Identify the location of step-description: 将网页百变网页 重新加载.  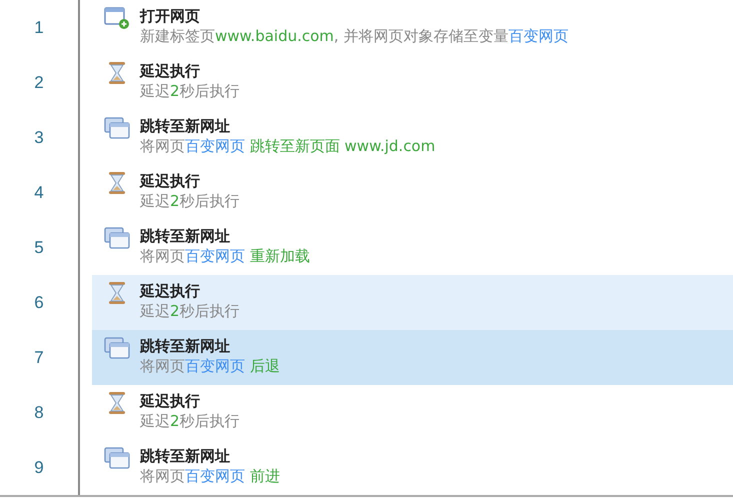
(225, 256).